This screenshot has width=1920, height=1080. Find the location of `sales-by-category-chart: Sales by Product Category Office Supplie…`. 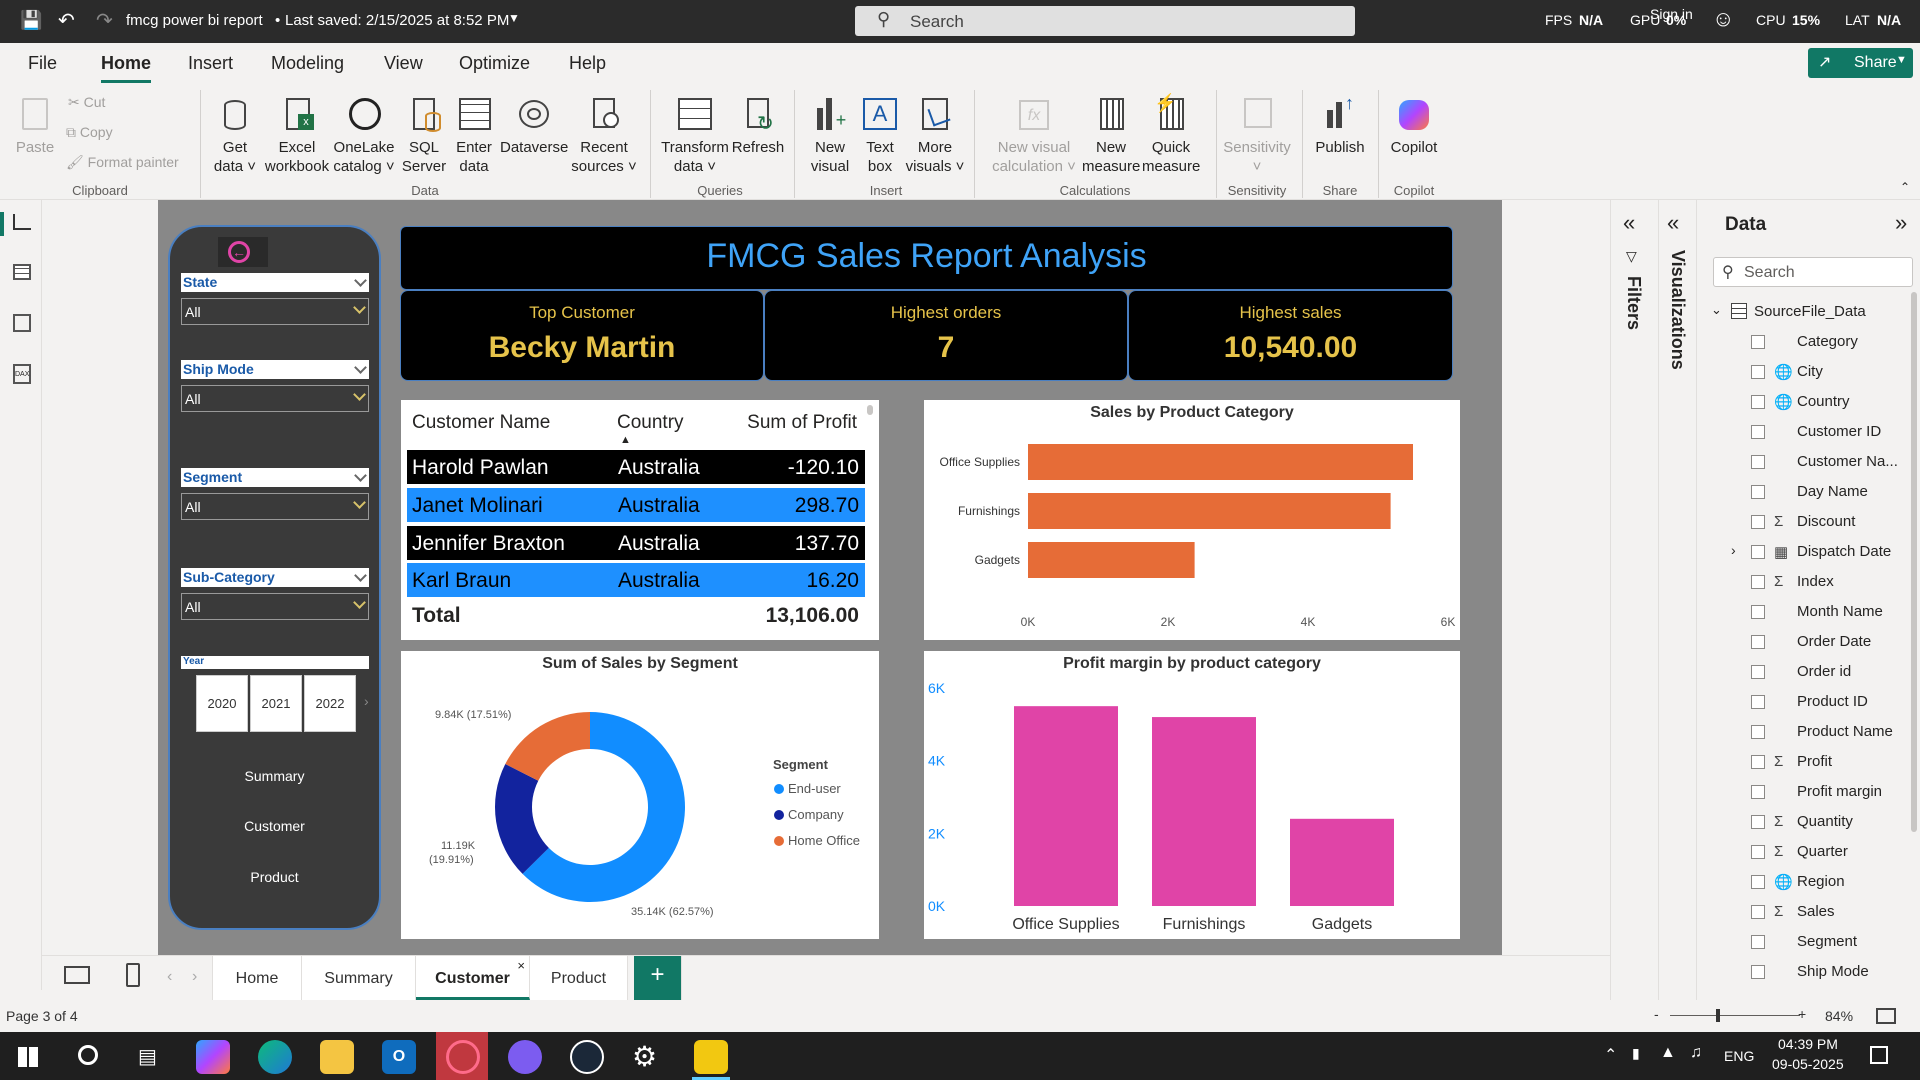

sales-by-category-chart: Sales by Product Category Office Supplie… is located at coordinates (1192, 520).